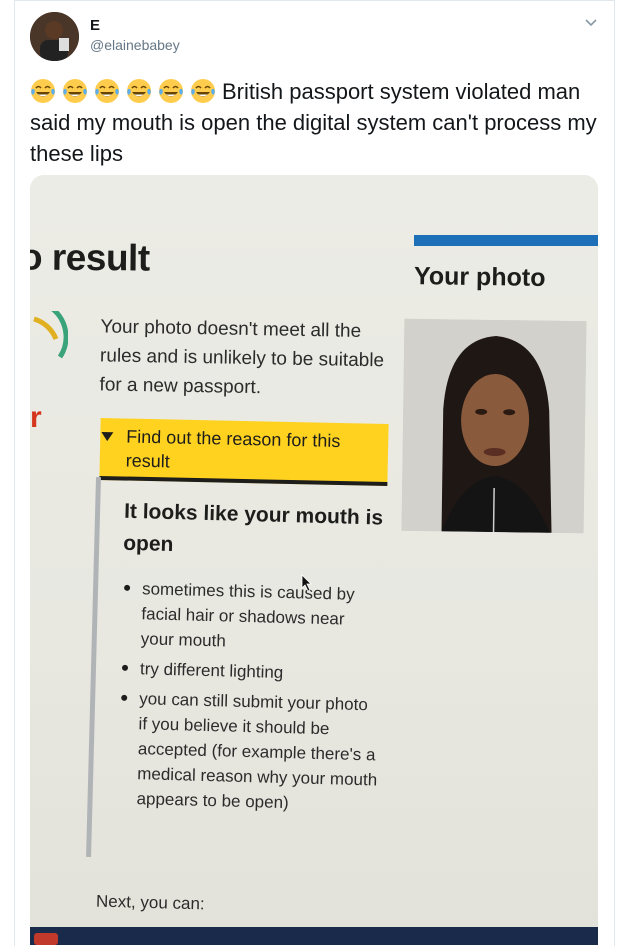 This screenshot has width=627, height=946. I want to click on avatar, so click(54, 36).